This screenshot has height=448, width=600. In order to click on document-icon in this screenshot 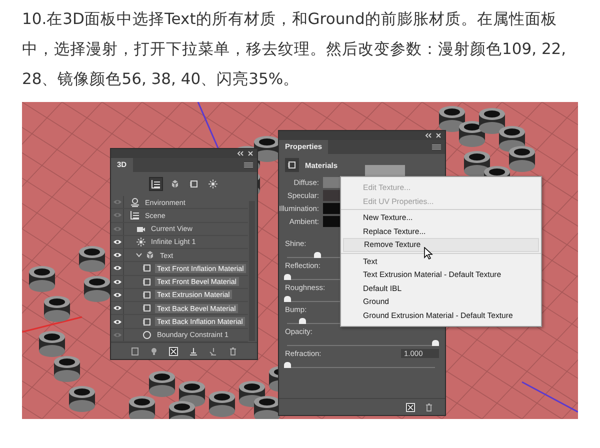, I will do `click(135, 351)`.